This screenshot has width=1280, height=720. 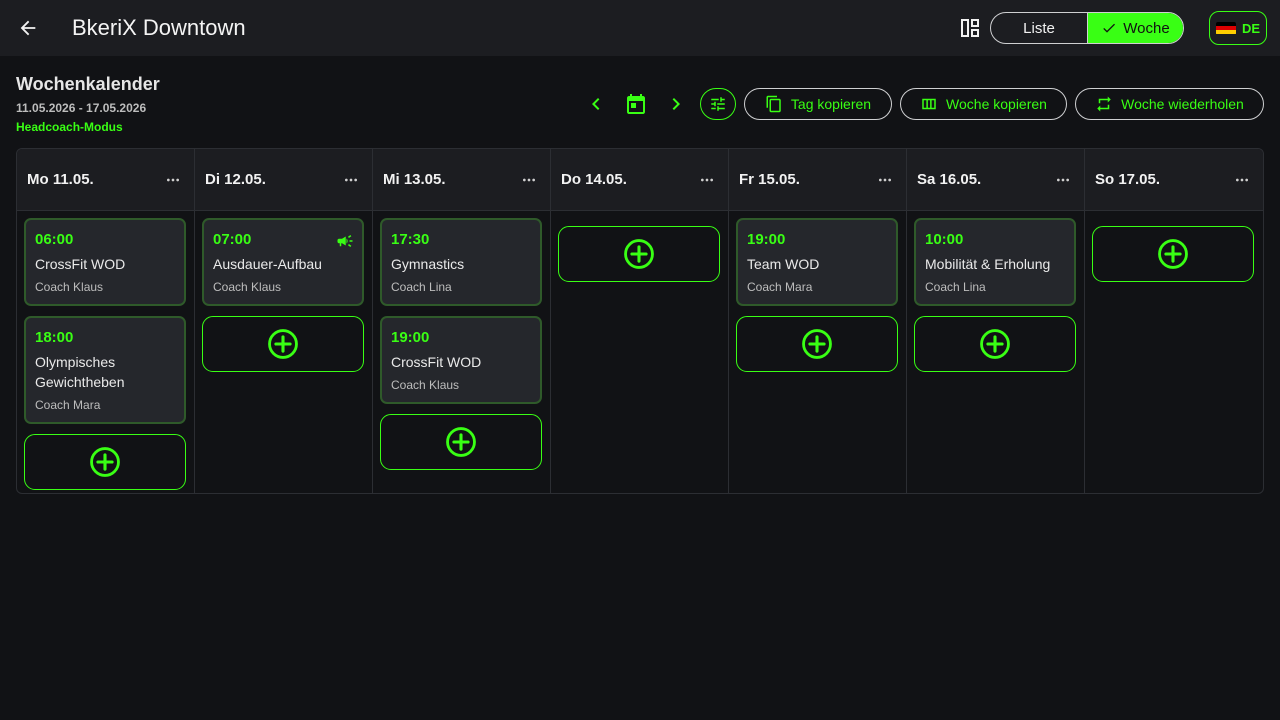 I want to click on session-card: 17:30 Gymnastics Coach Lina, so click(x=461, y=262).